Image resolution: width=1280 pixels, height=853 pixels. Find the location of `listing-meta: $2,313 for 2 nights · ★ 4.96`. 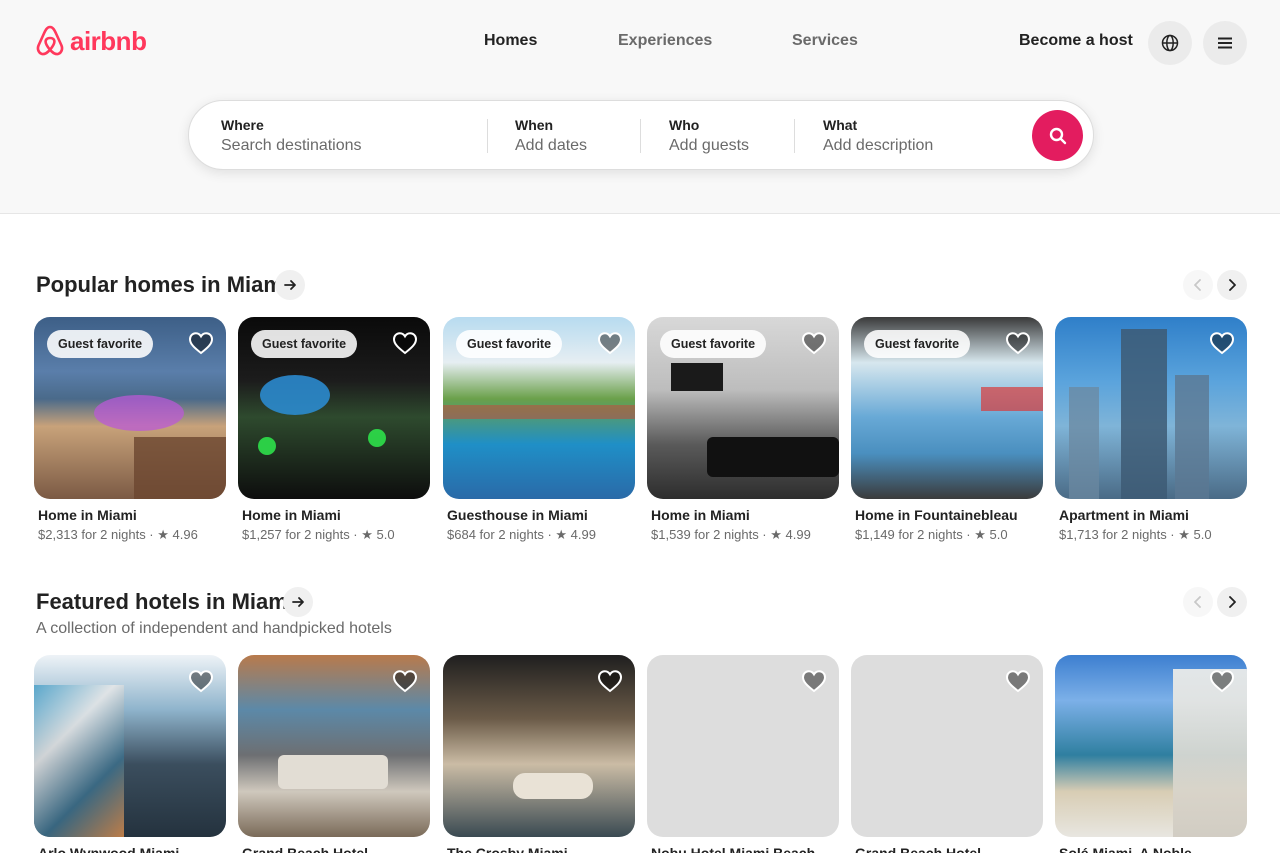

listing-meta: $2,313 for 2 nights · ★ 4.96 is located at coordinates (118, 534).